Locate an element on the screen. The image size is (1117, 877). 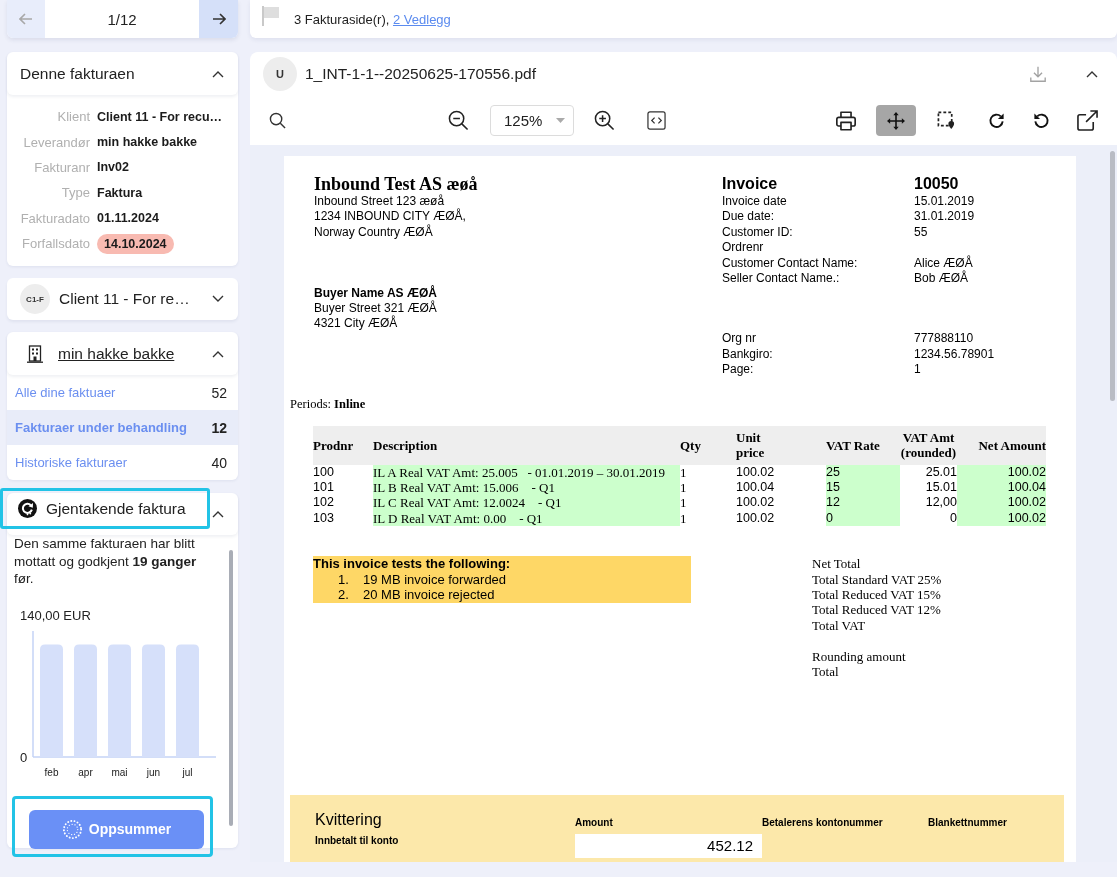
field-label: Forfallsdato is located at coordinates (56, 244).